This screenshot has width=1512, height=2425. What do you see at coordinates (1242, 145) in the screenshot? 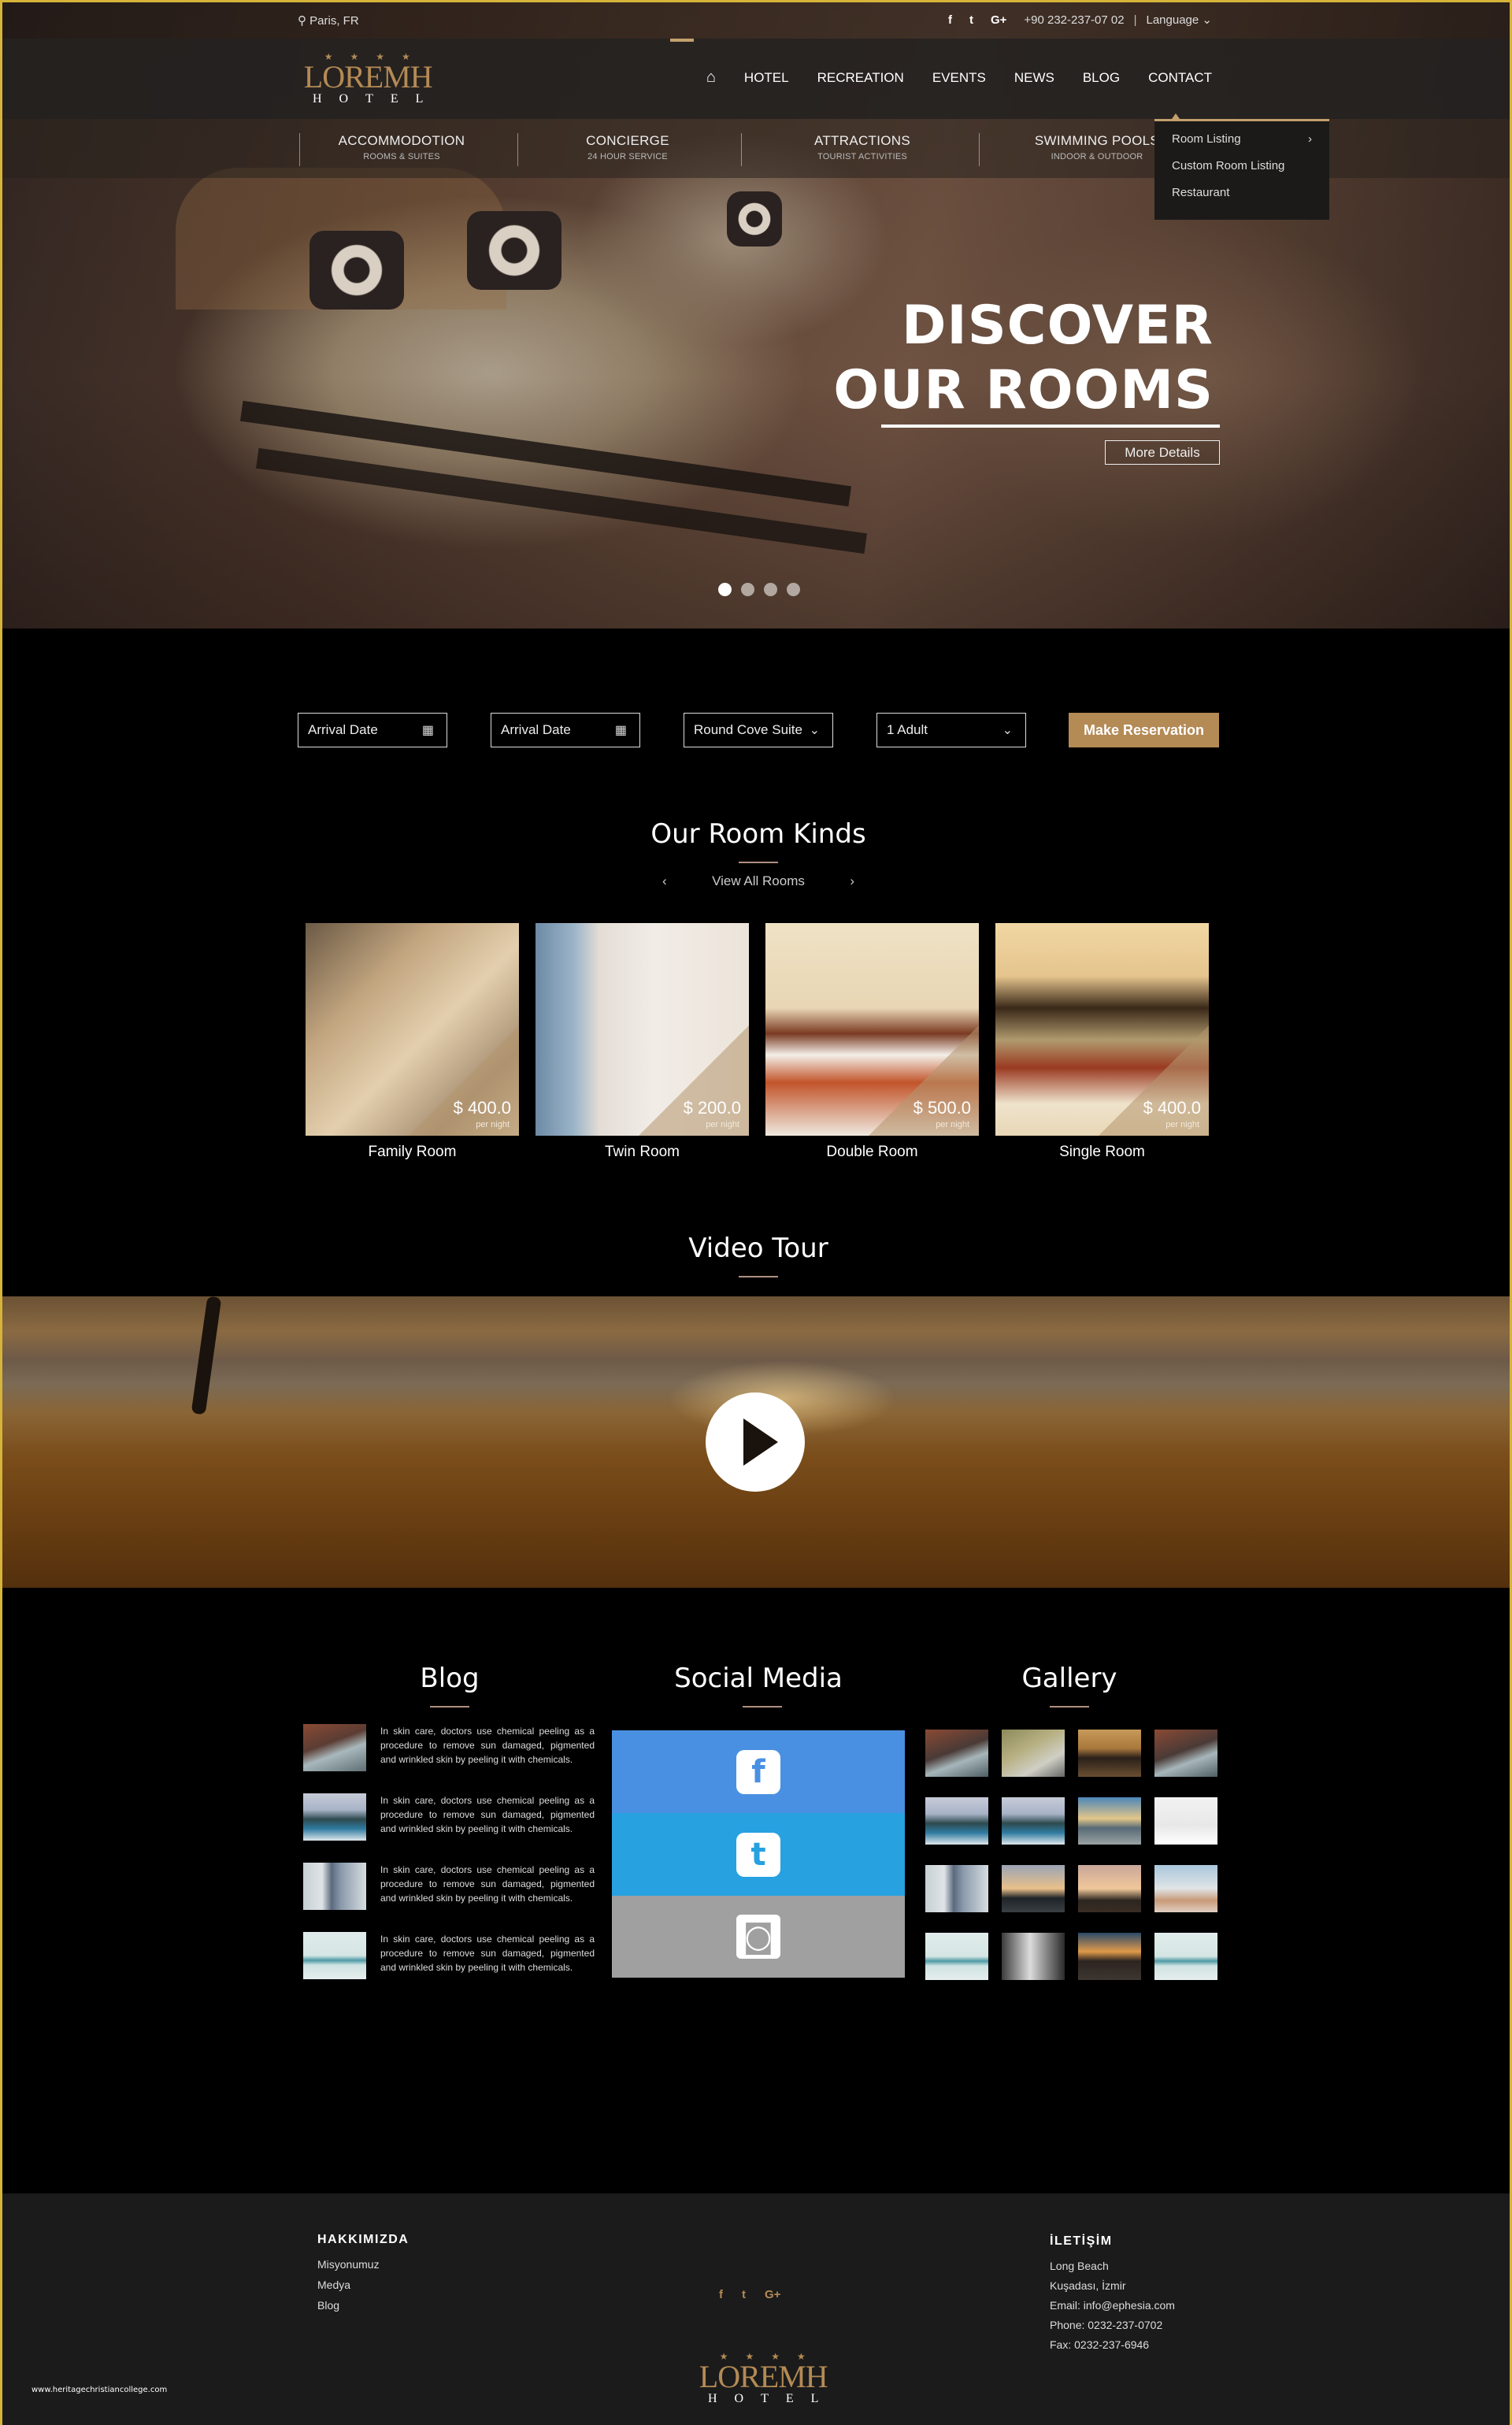
I see `dropdown-item-room-listing: Room Listing ›` at bounding box center [1242, 145].